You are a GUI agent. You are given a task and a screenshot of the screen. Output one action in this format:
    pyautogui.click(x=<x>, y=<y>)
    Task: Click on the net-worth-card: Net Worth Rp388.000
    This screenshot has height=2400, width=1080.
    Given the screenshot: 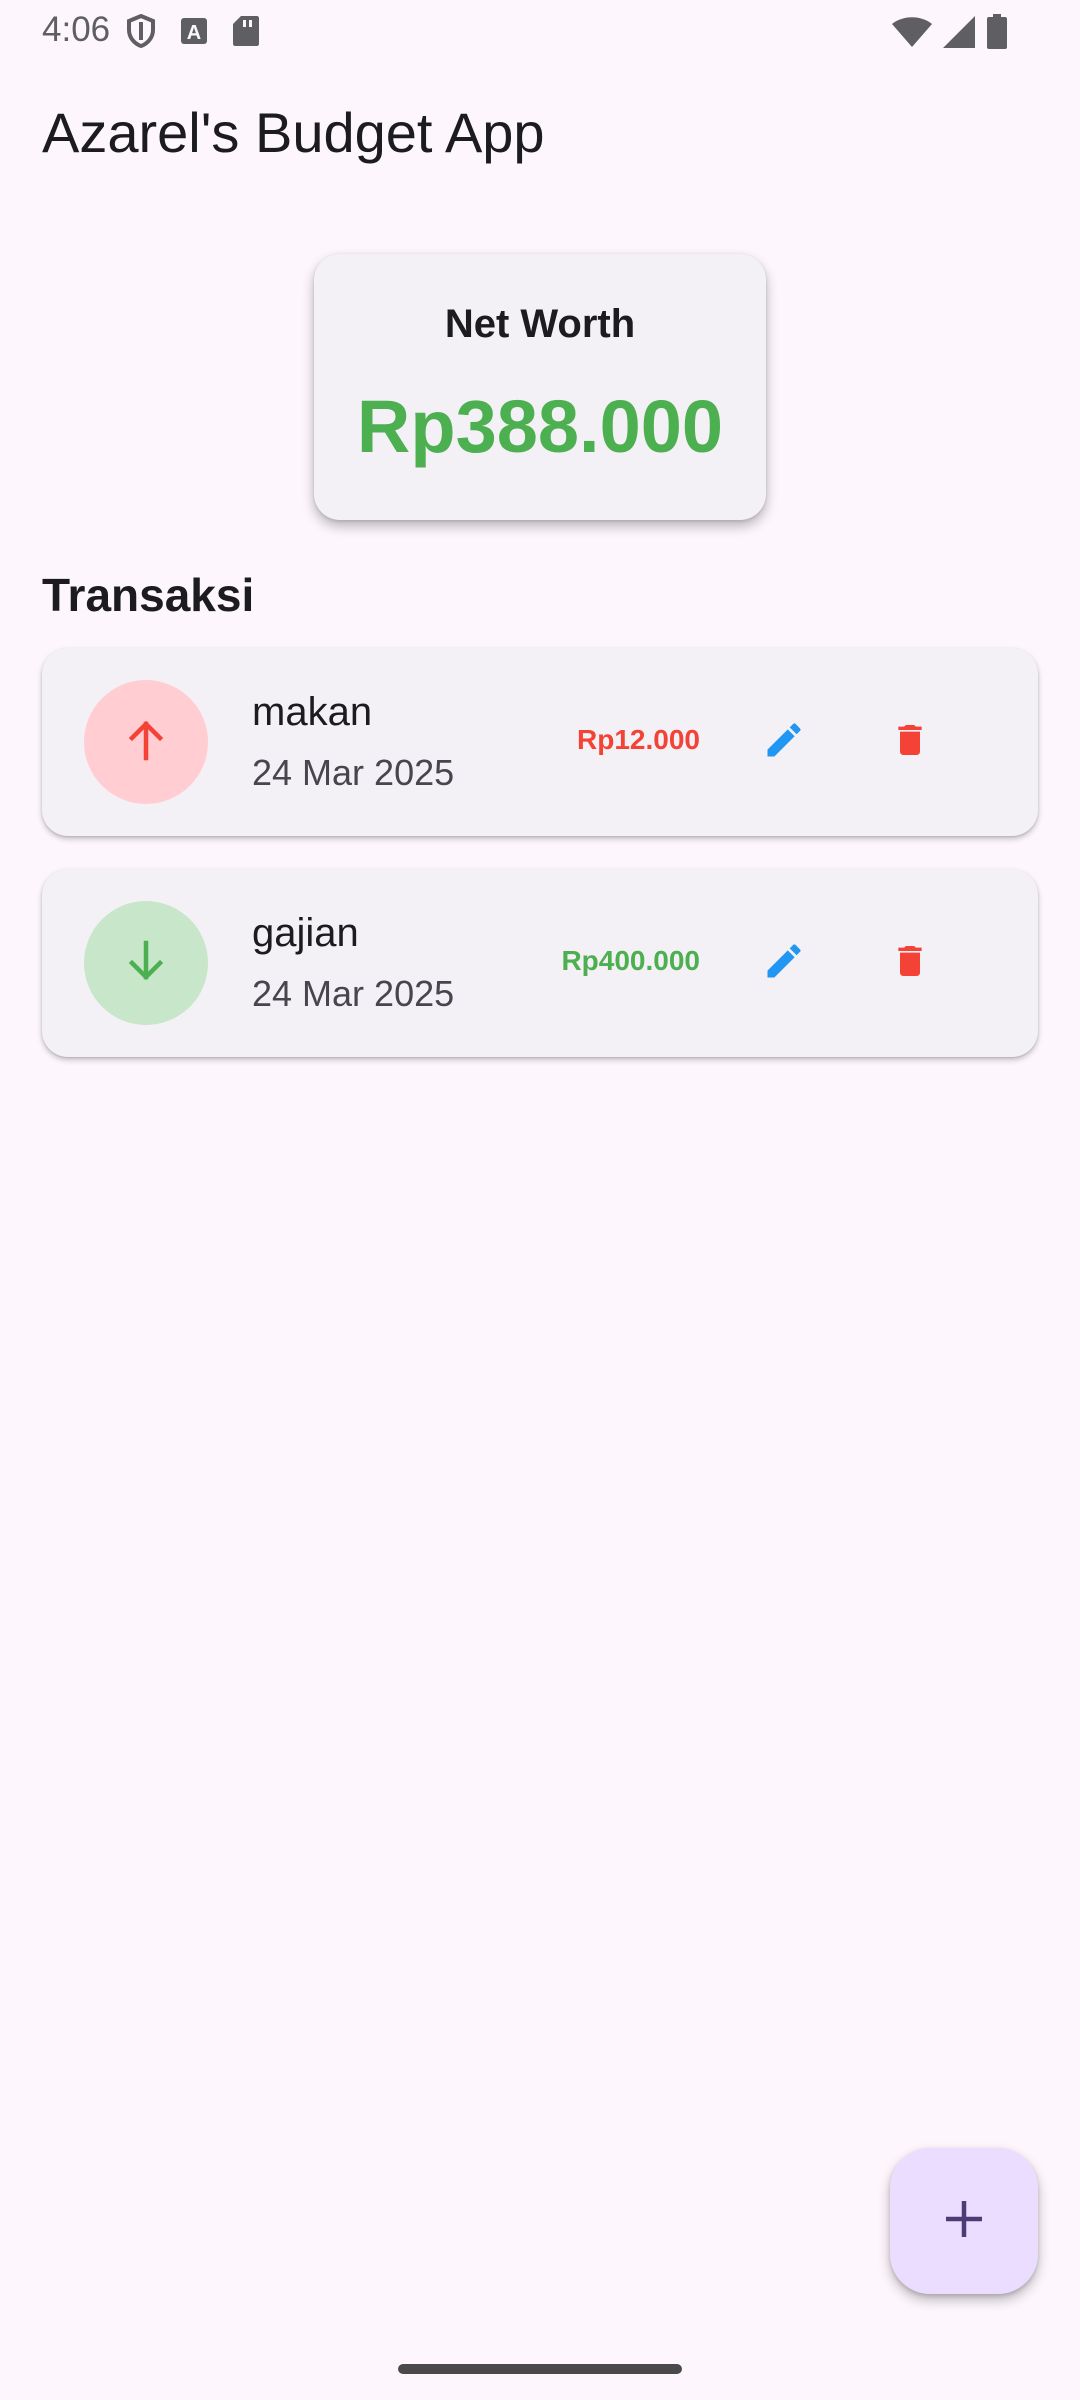 What is the action you would take?
    pyautogui.click(x=540, y=387)
    